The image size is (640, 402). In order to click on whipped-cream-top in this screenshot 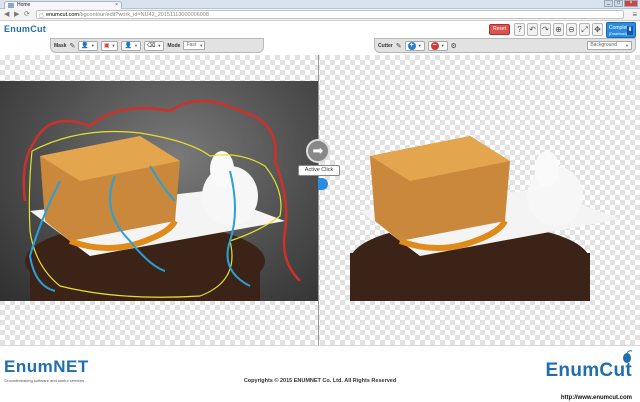, I will do `click(222, 169)`.